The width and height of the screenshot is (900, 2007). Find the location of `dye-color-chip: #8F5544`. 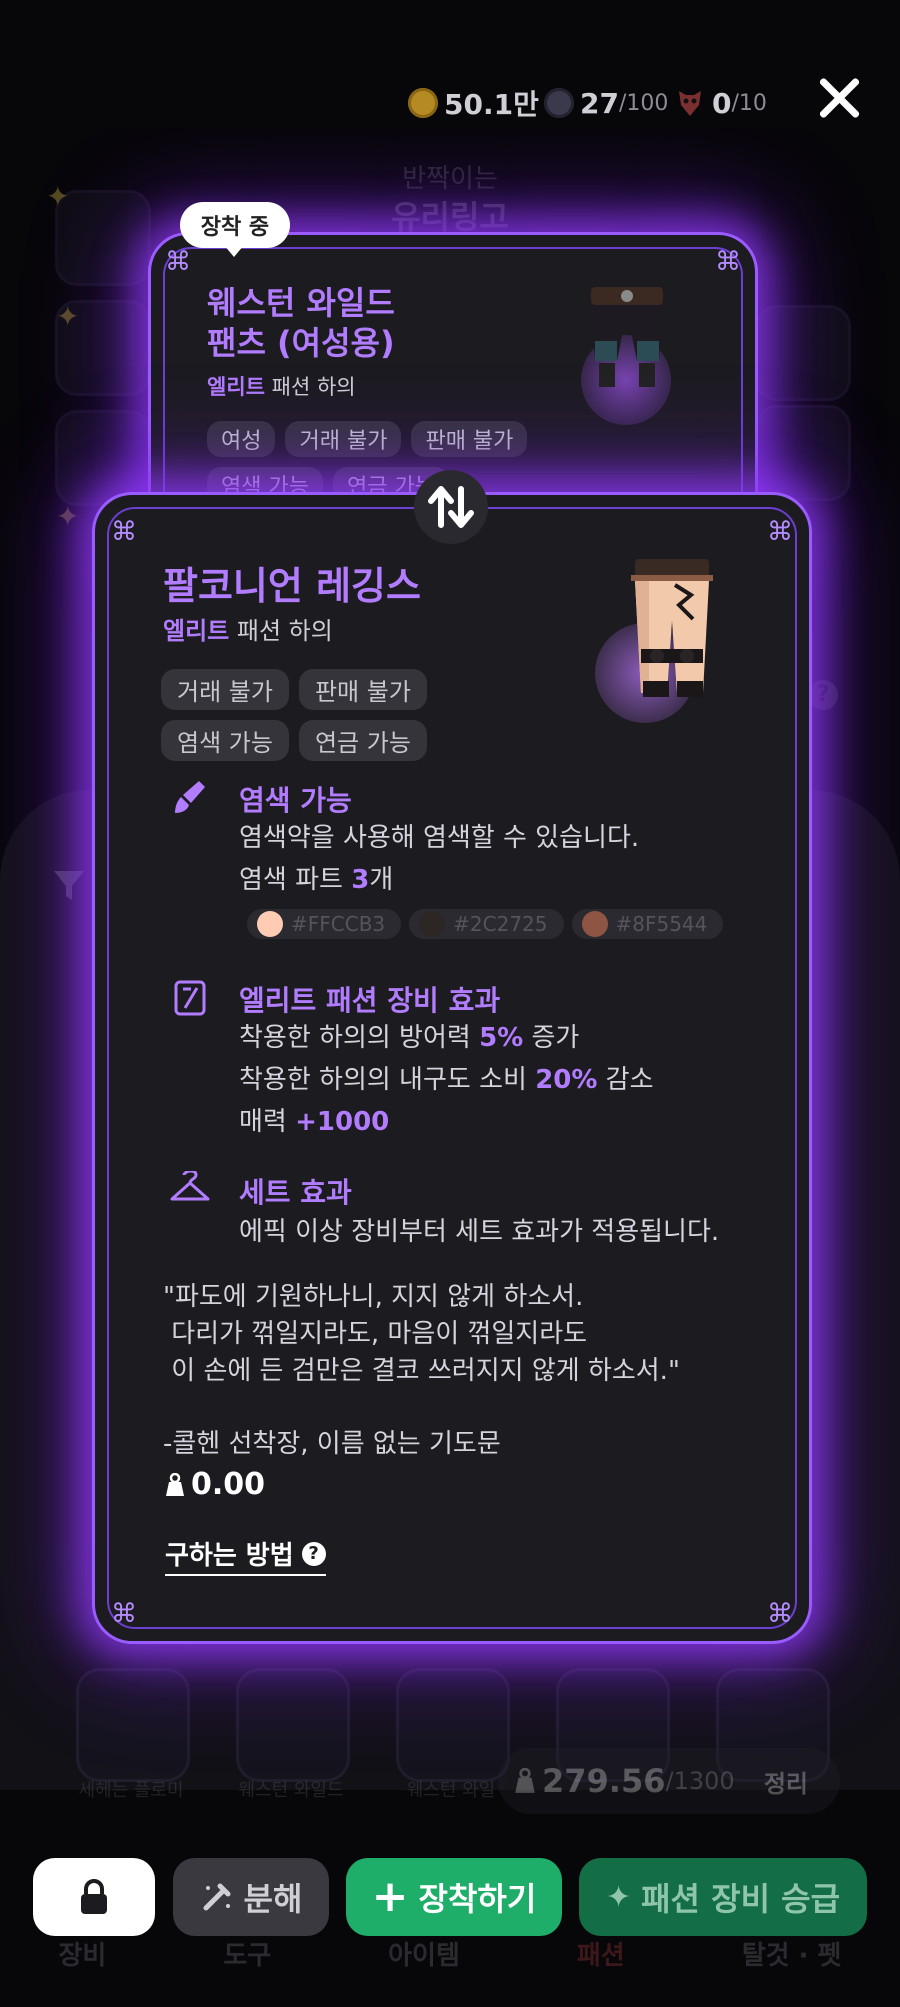

dye-color-chip: #8F5544 is located at coordinates (647, 924).